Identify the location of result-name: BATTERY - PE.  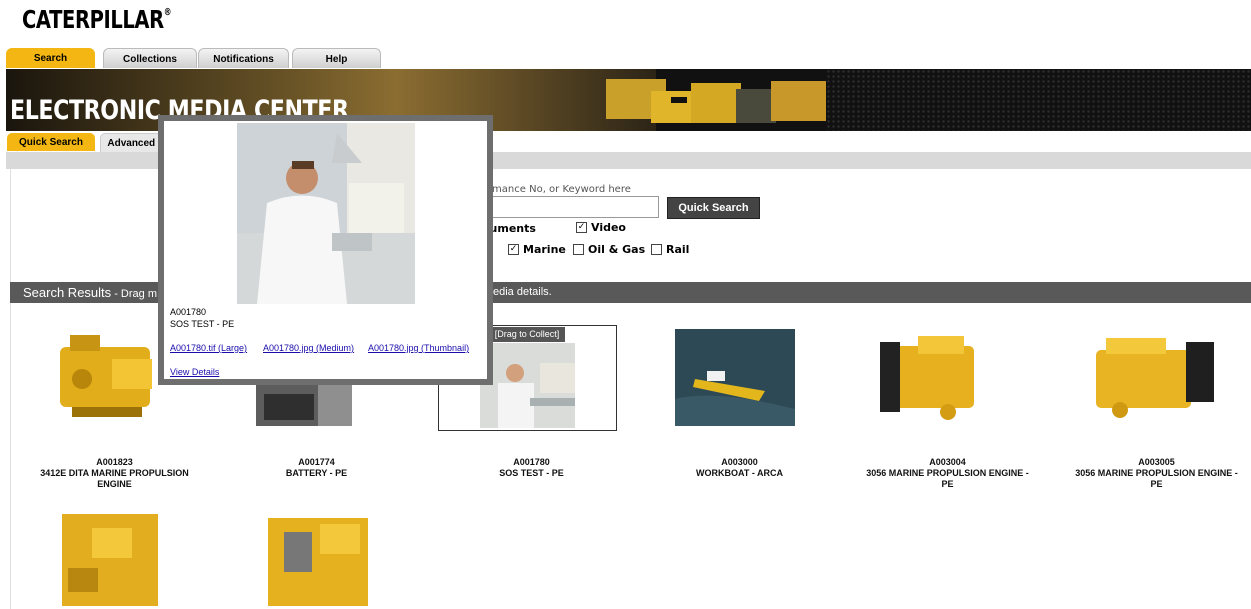
(316, 473).